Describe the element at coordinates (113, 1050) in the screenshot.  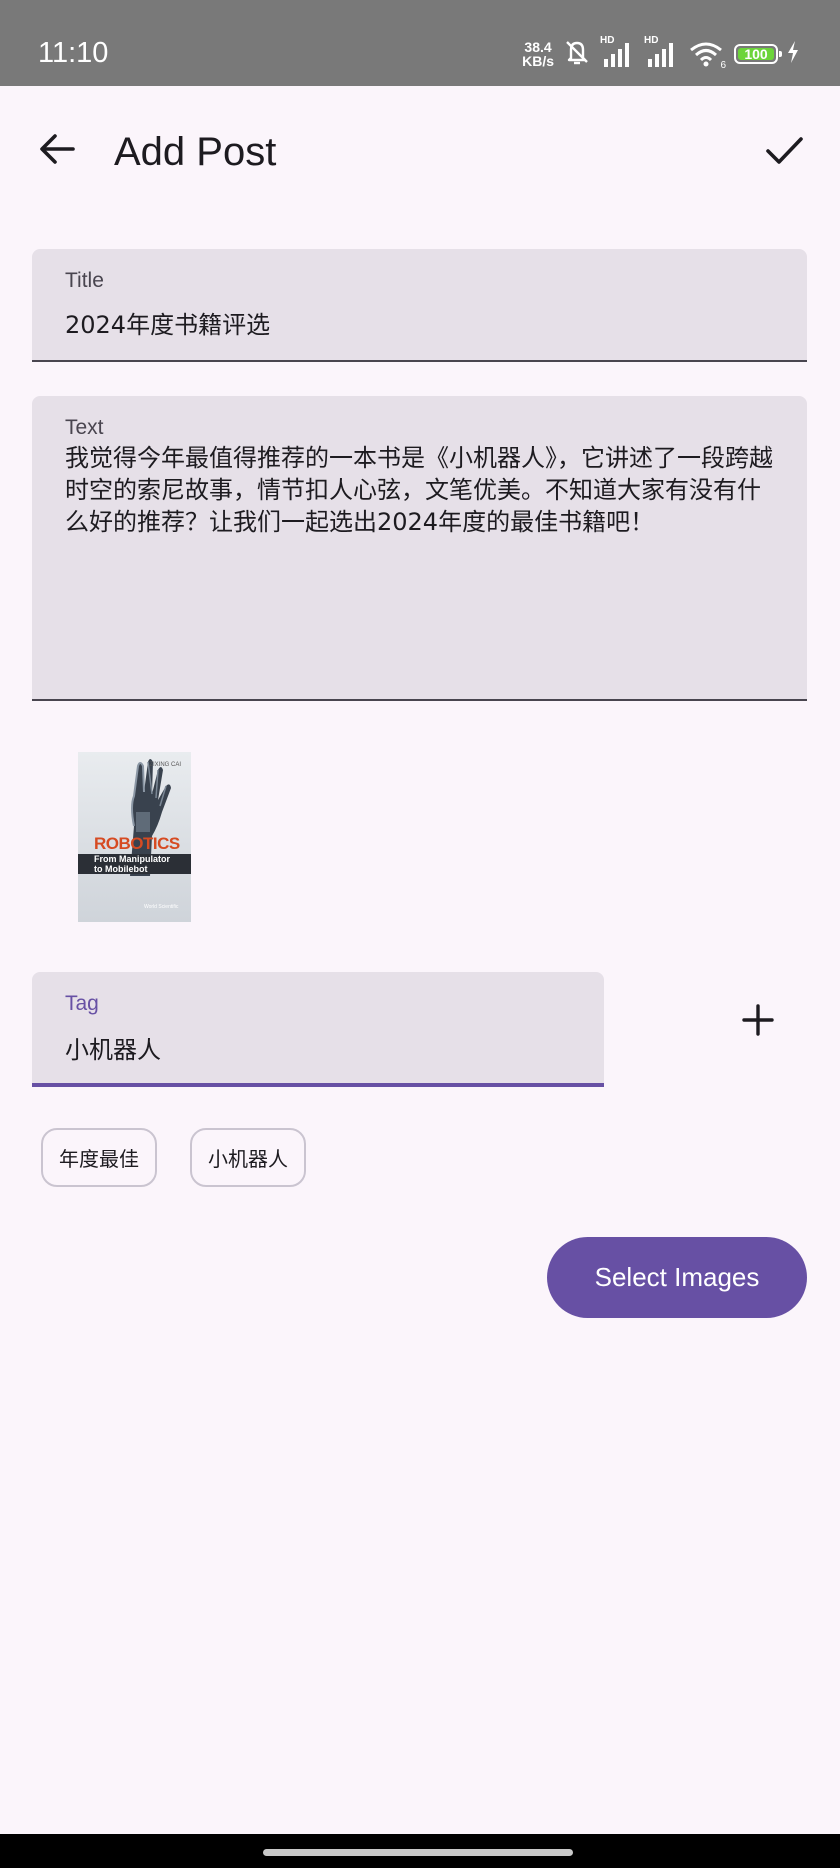
I see `tag-field-value: 小机器人` at that location.